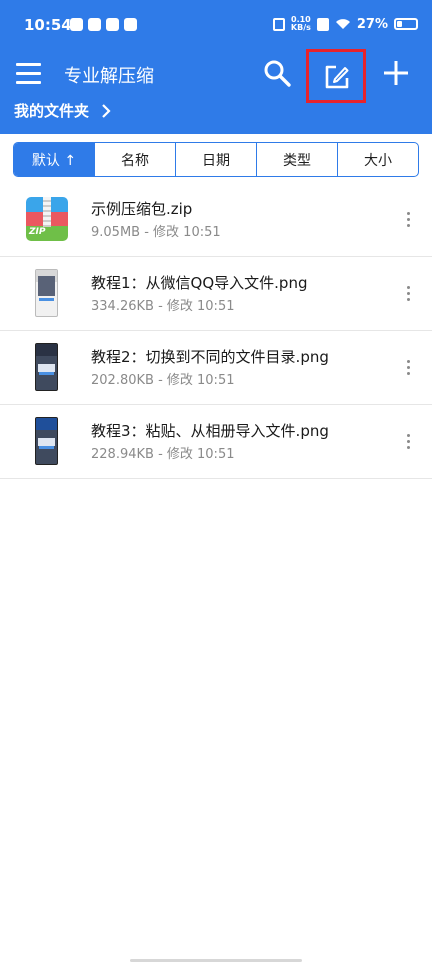 The width and height of the screenshot is (432, 964). What do you see at coordinates (29, 73) in the screenshot?
I see `menu-icon` at bounding box center [29, 73].